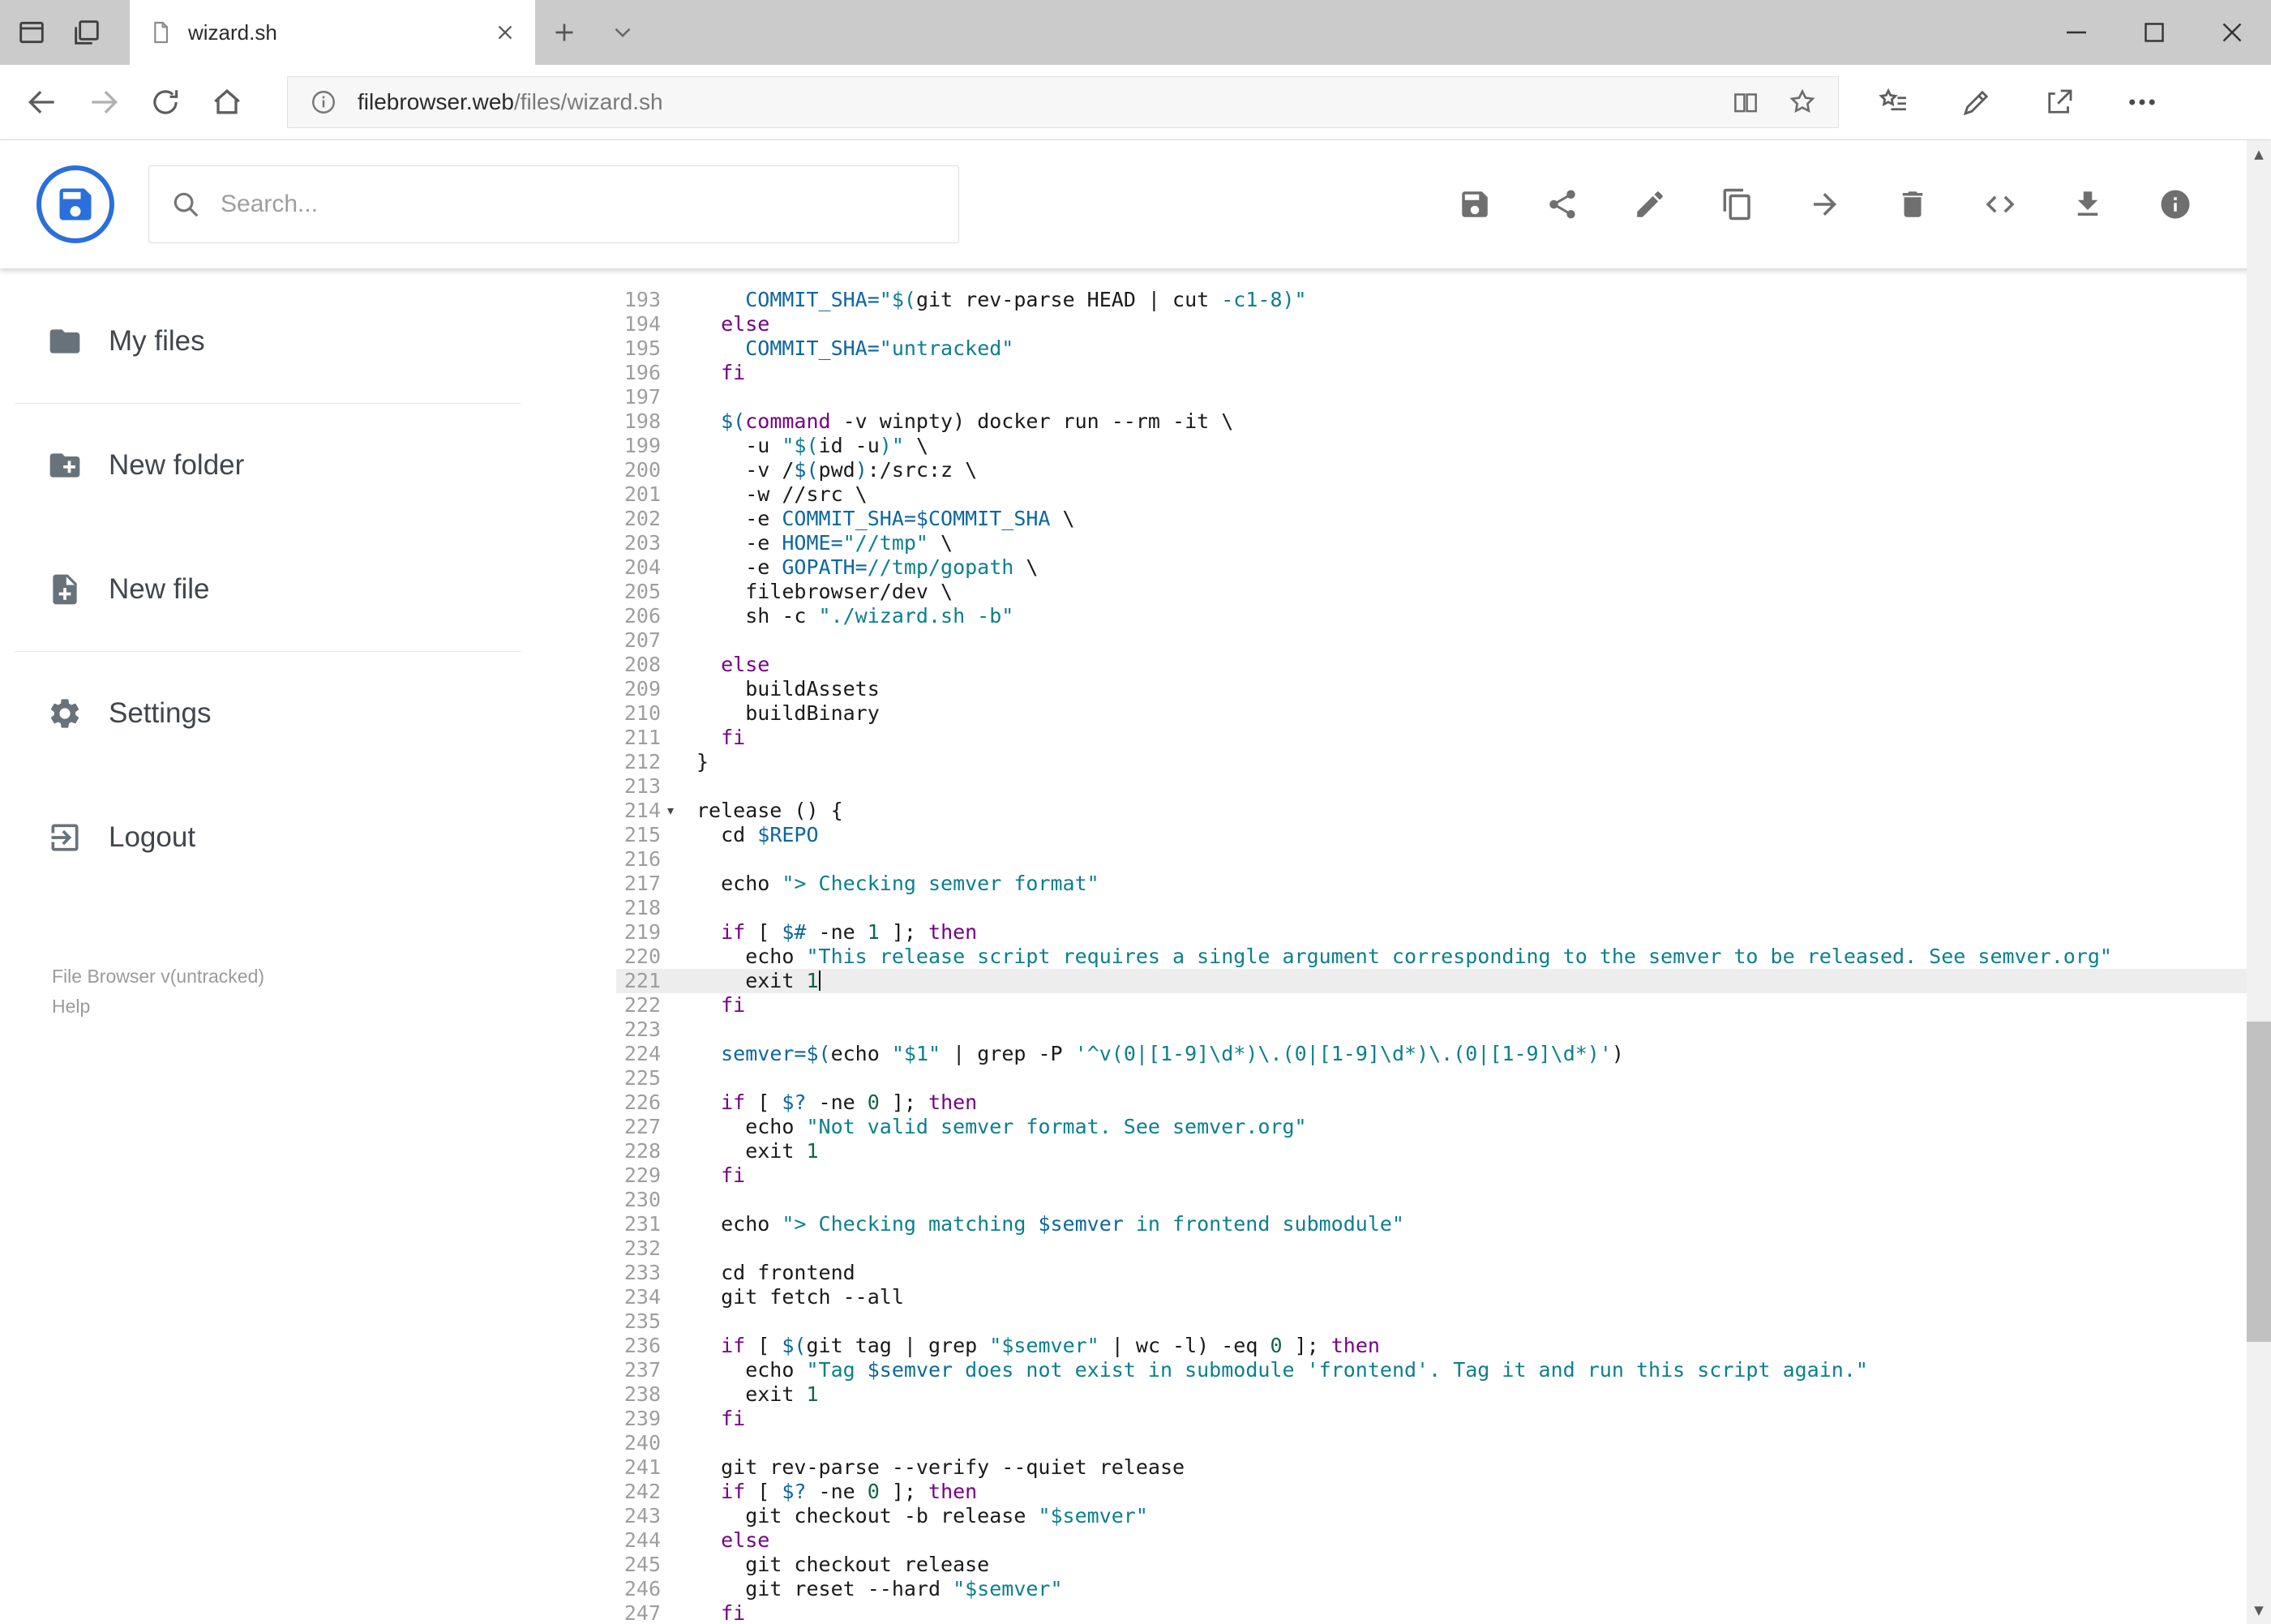 This screenshot has height=1624, width=2271. Describe the element at coordinates (1444, 1151) in the screenshot. I see `code-line-228: 228 exit 1` at that location.